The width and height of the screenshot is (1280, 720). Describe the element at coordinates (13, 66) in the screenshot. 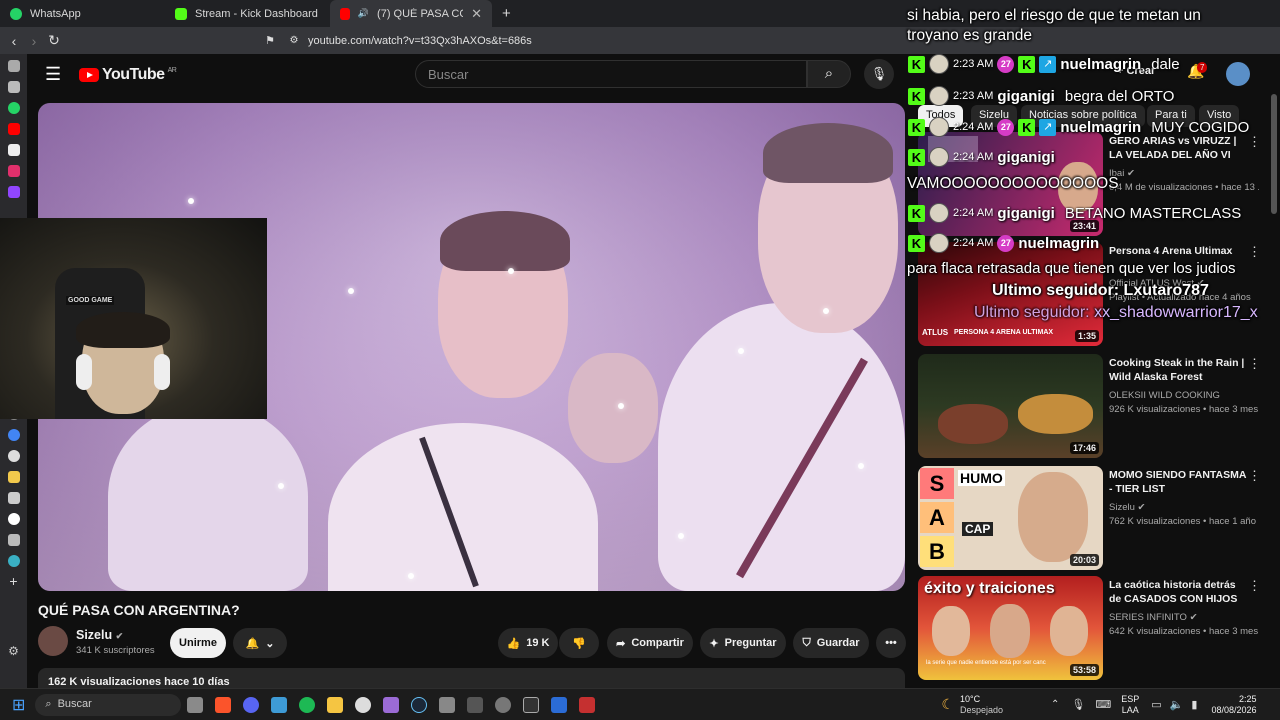

I see `pin-icon` at that location.